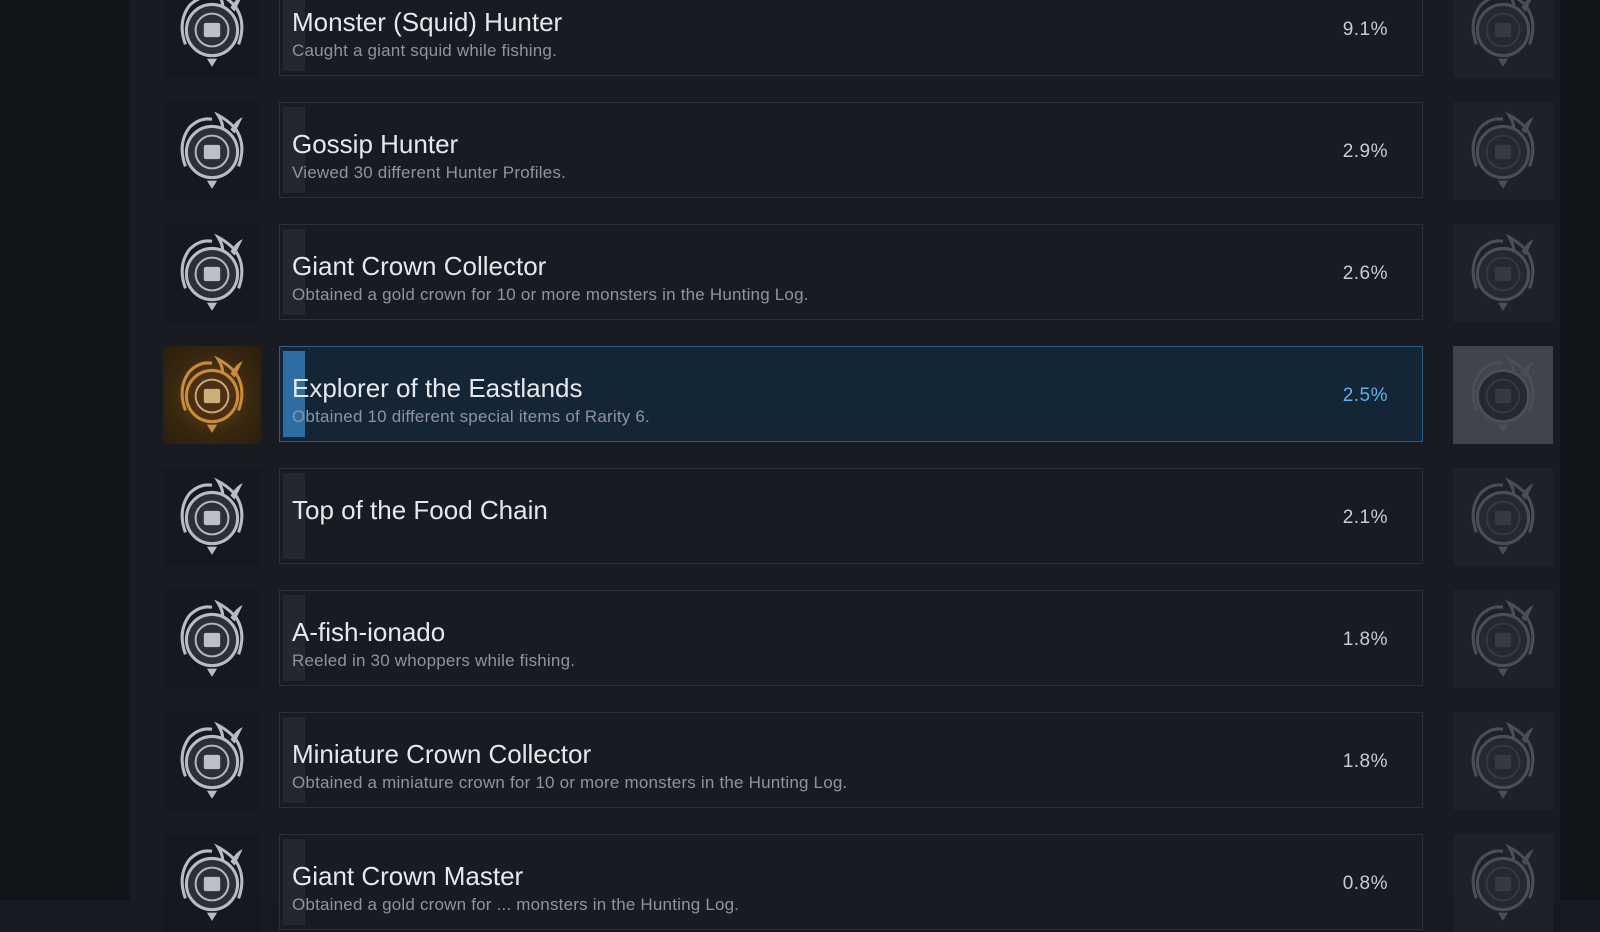 The height and width of the screenshot is (932, 1600). What do you see at coordinates (1365, 273) in the screenshot?
I see `unlock-percentage: 2.6%` at bounding box center [1365, 273].